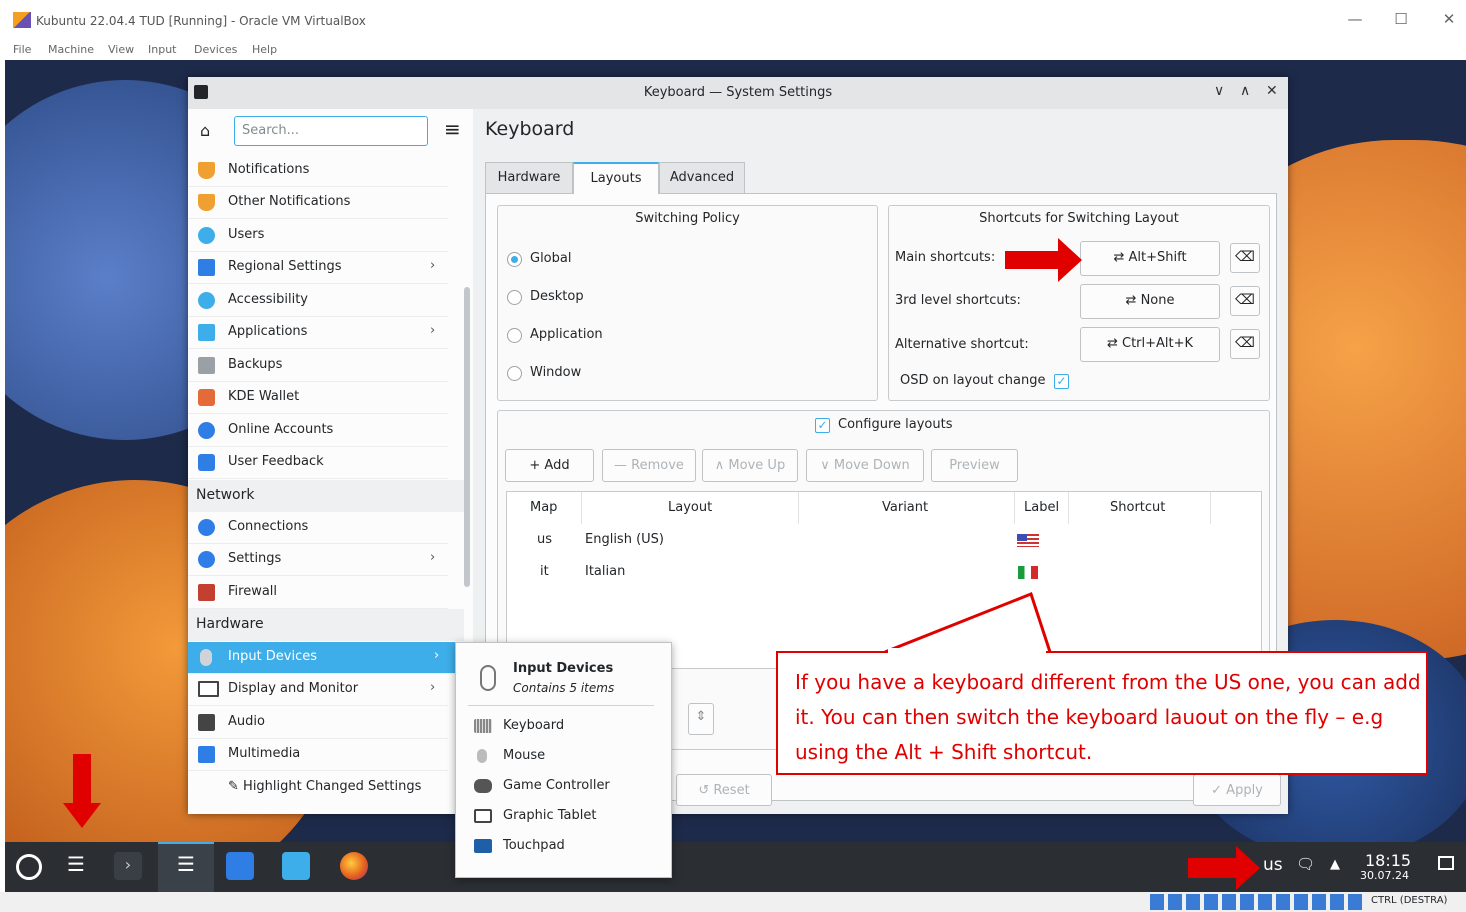 This screenshot has height=912, width=1466. I want to click on callout-pointer-join, so click(967, 651).